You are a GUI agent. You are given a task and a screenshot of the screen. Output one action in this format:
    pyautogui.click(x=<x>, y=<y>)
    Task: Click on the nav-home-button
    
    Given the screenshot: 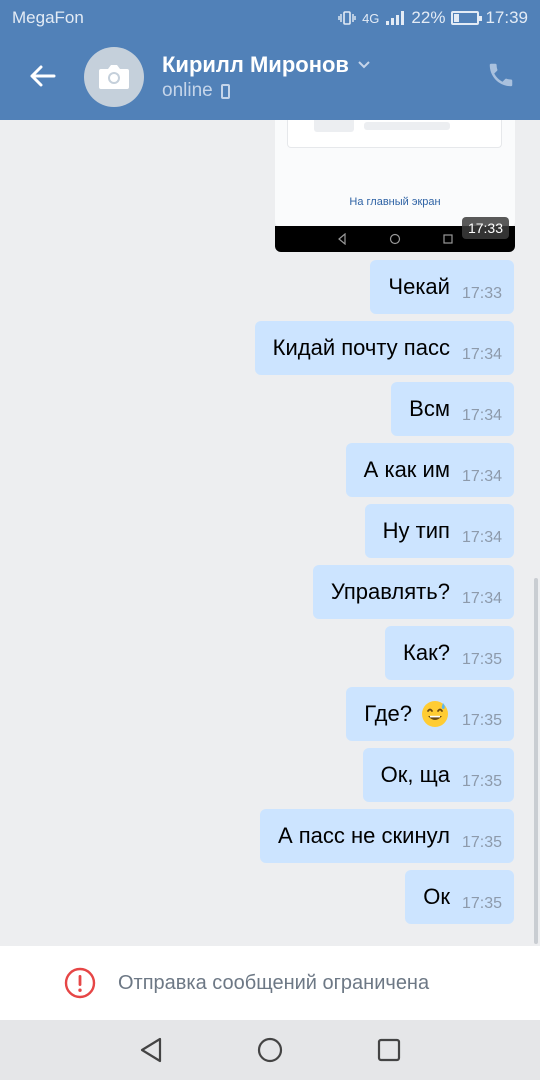 What is the action you would take?
    pyautogui.click(x=270, y=1050)
    